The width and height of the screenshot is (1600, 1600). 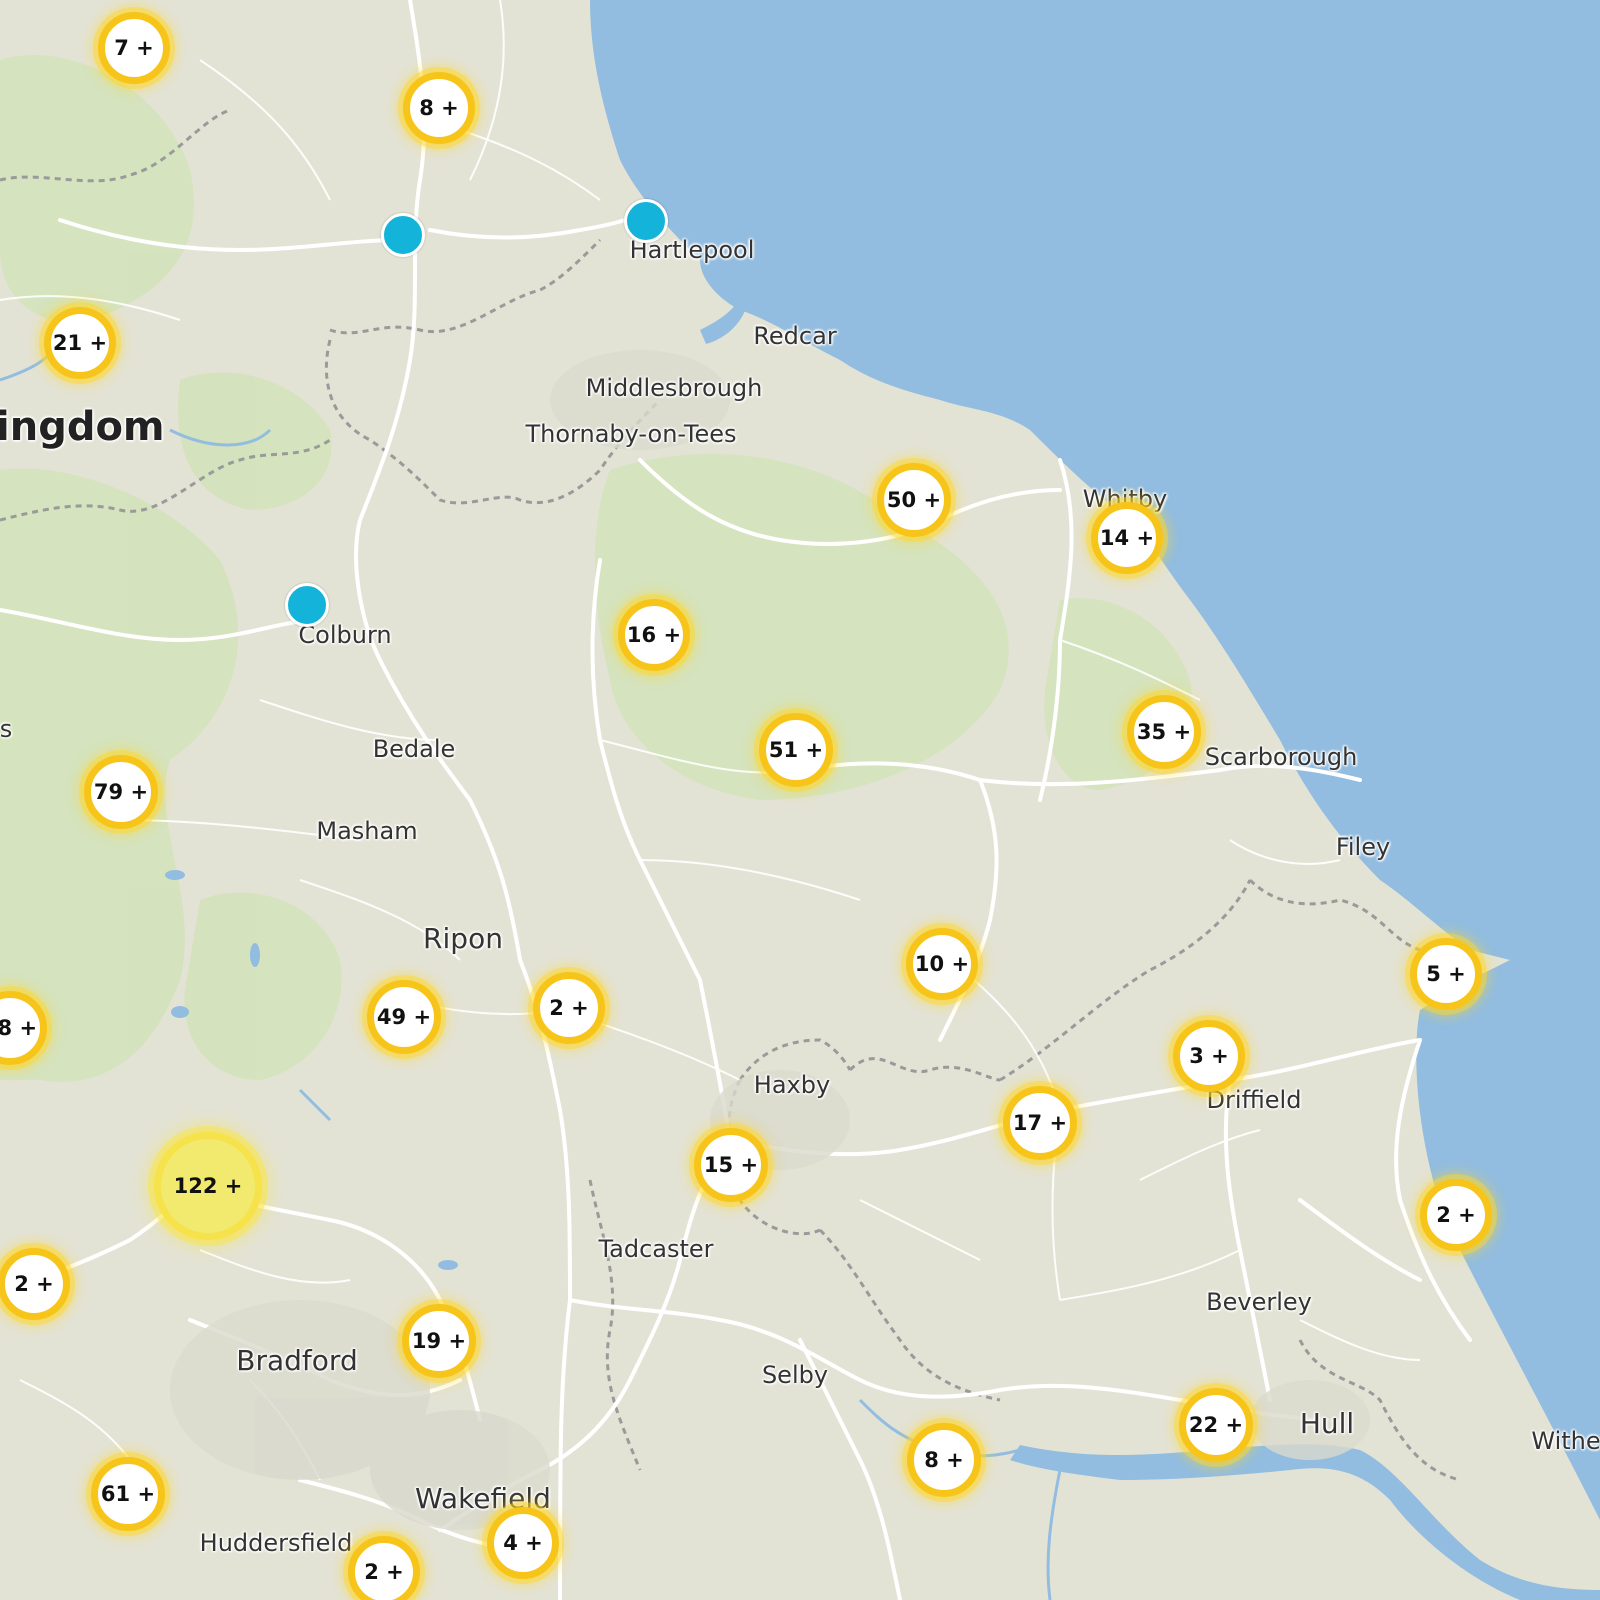 What do you see at coordinates (674, 388) in the screenshot?
I see `place-label-middlesbrough: Middlesbrough` at bounding box center [674, 388].